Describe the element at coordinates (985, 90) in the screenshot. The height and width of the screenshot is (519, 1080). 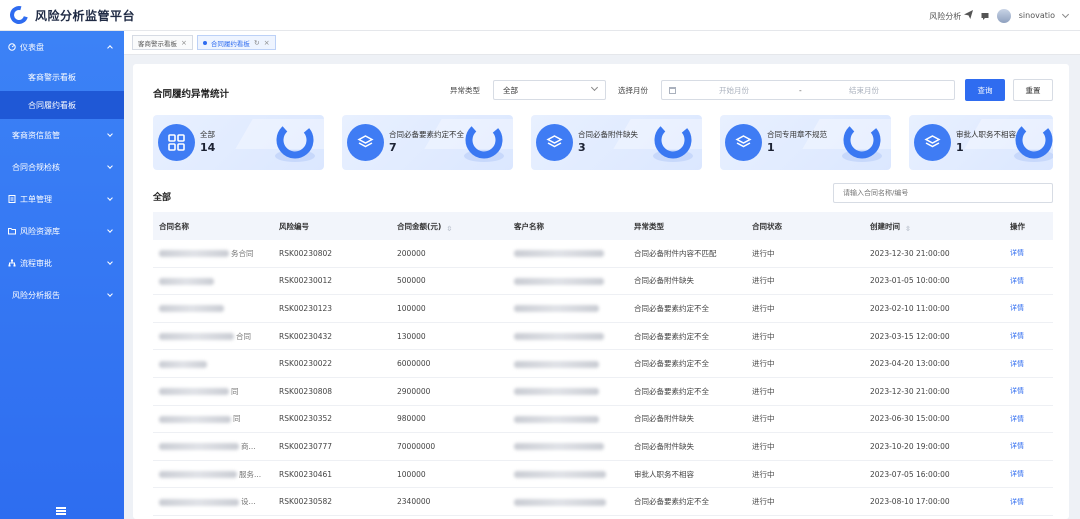
I see `query-button: 查询` at that location.